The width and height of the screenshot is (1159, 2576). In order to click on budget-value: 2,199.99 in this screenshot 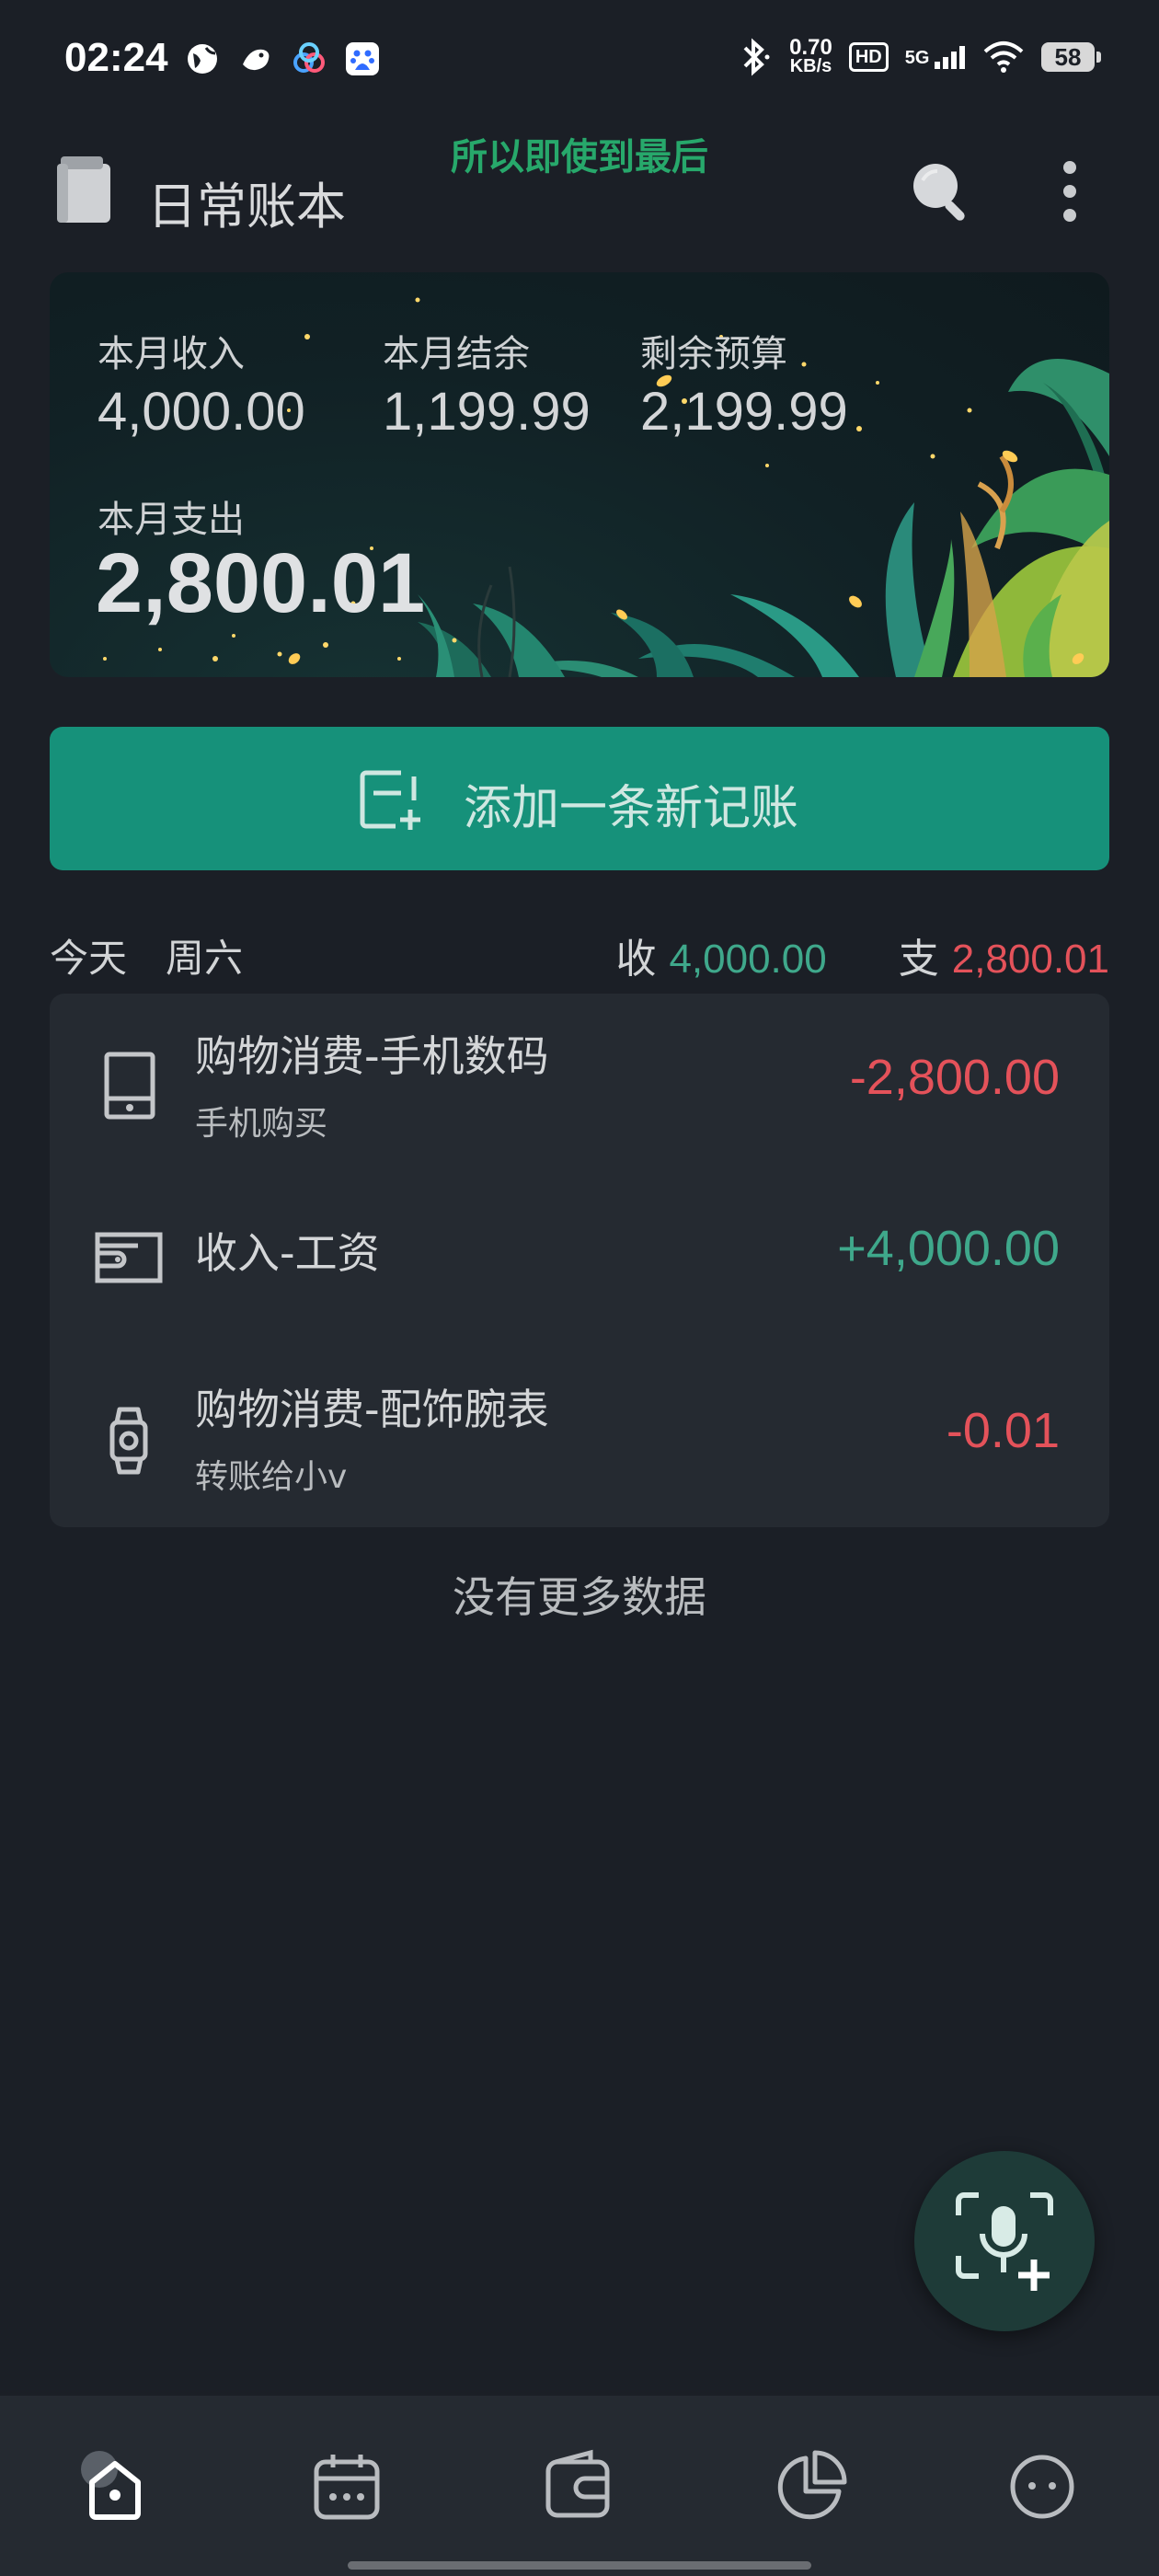, I will do `click(744, 412)`.